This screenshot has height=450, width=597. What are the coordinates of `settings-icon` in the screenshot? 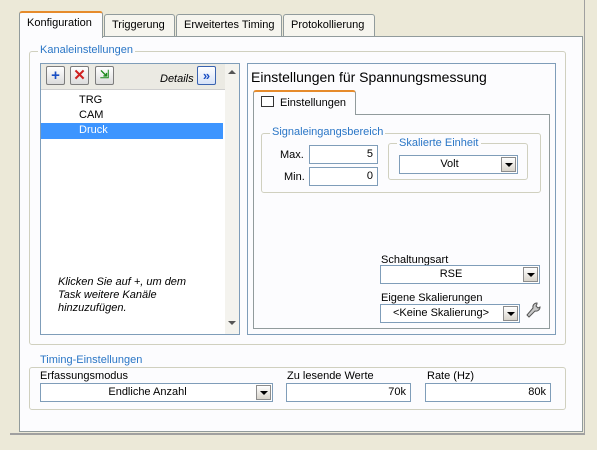 It's located at (267, 101).